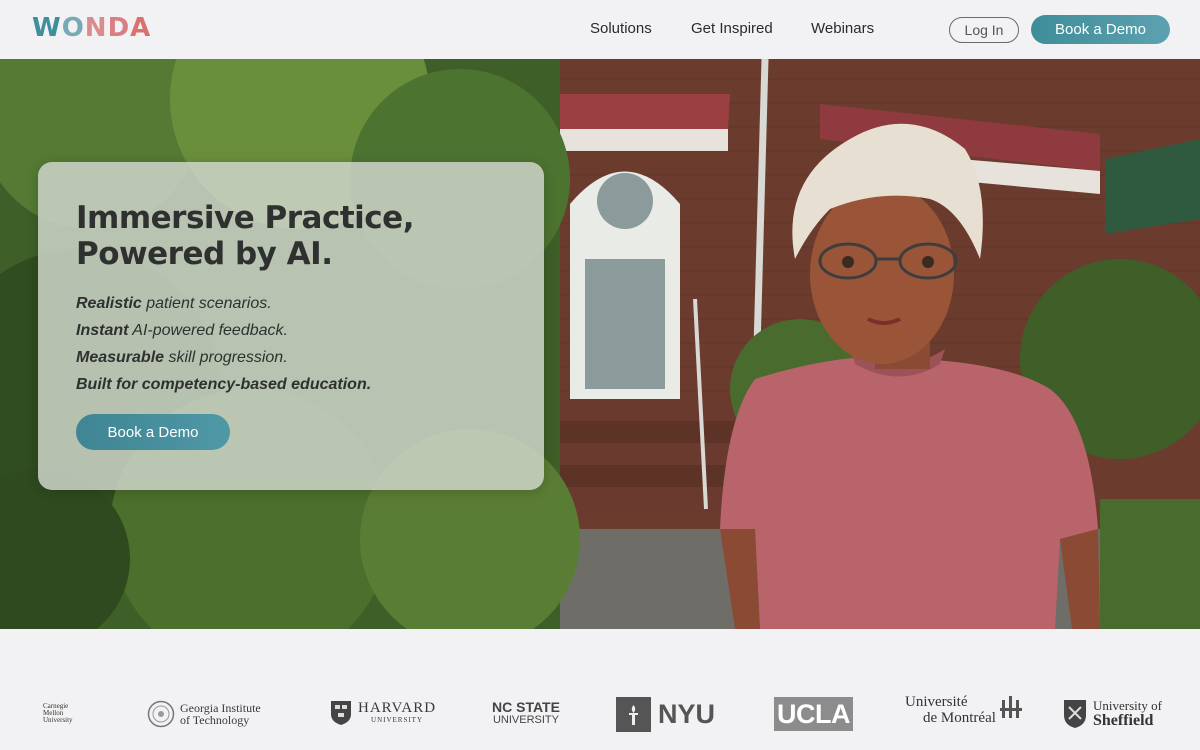  I want to click on hero-title: Immersive Practice, Powered by AI., so click(245, 236).